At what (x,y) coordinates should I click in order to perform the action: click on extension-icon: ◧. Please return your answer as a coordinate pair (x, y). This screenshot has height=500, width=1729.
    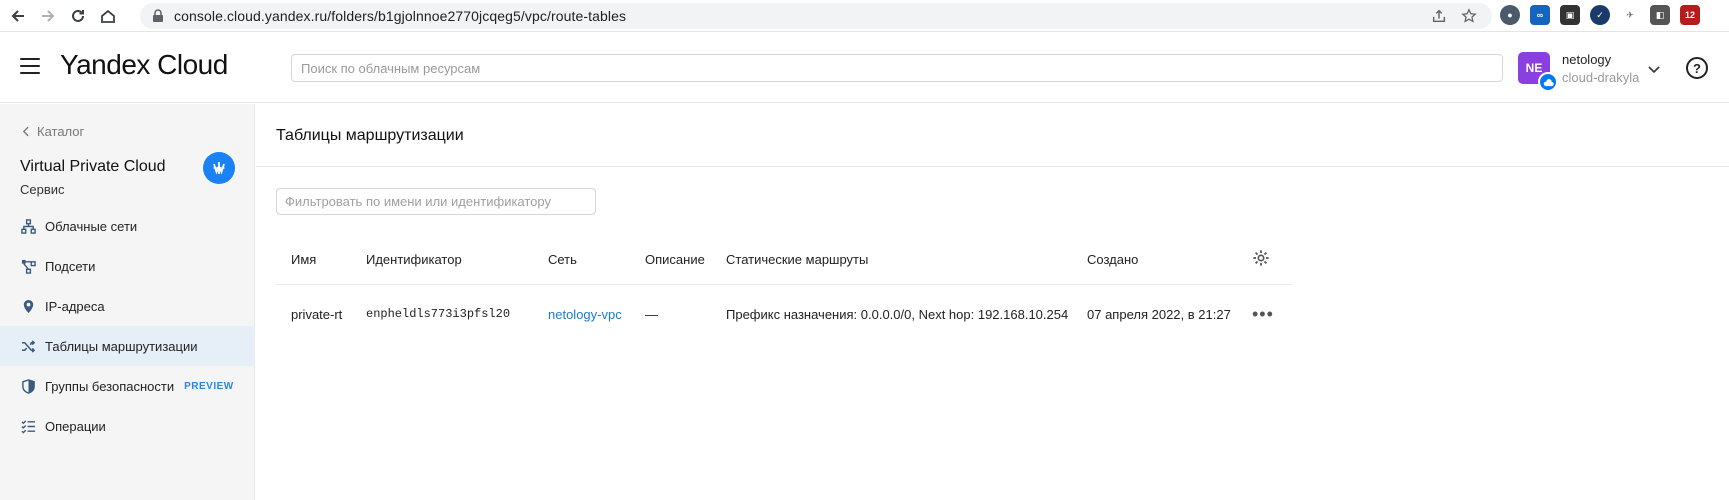
    Looking at the image, I should click on (1660, 15).